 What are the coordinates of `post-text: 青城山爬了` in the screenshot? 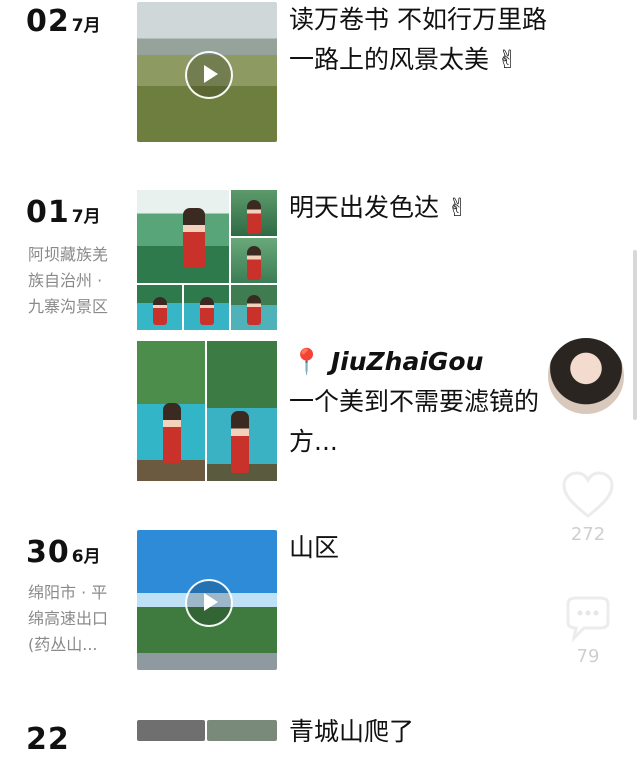 It's located at (352, 731).